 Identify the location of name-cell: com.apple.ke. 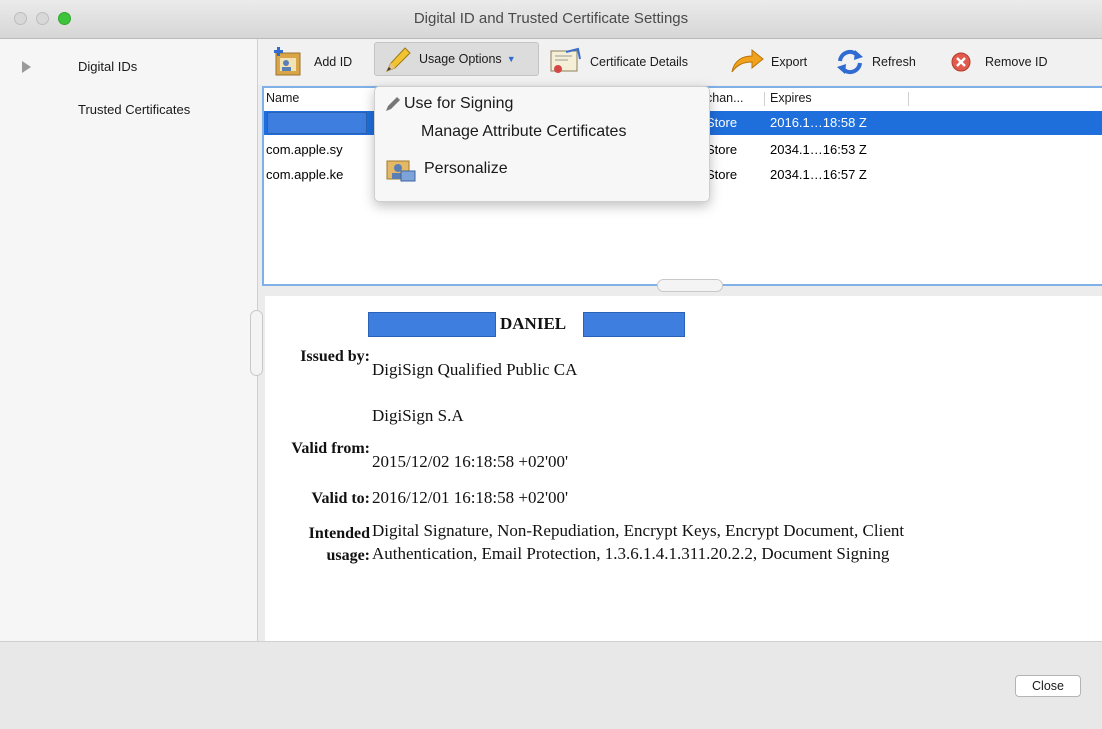
(305, 174).